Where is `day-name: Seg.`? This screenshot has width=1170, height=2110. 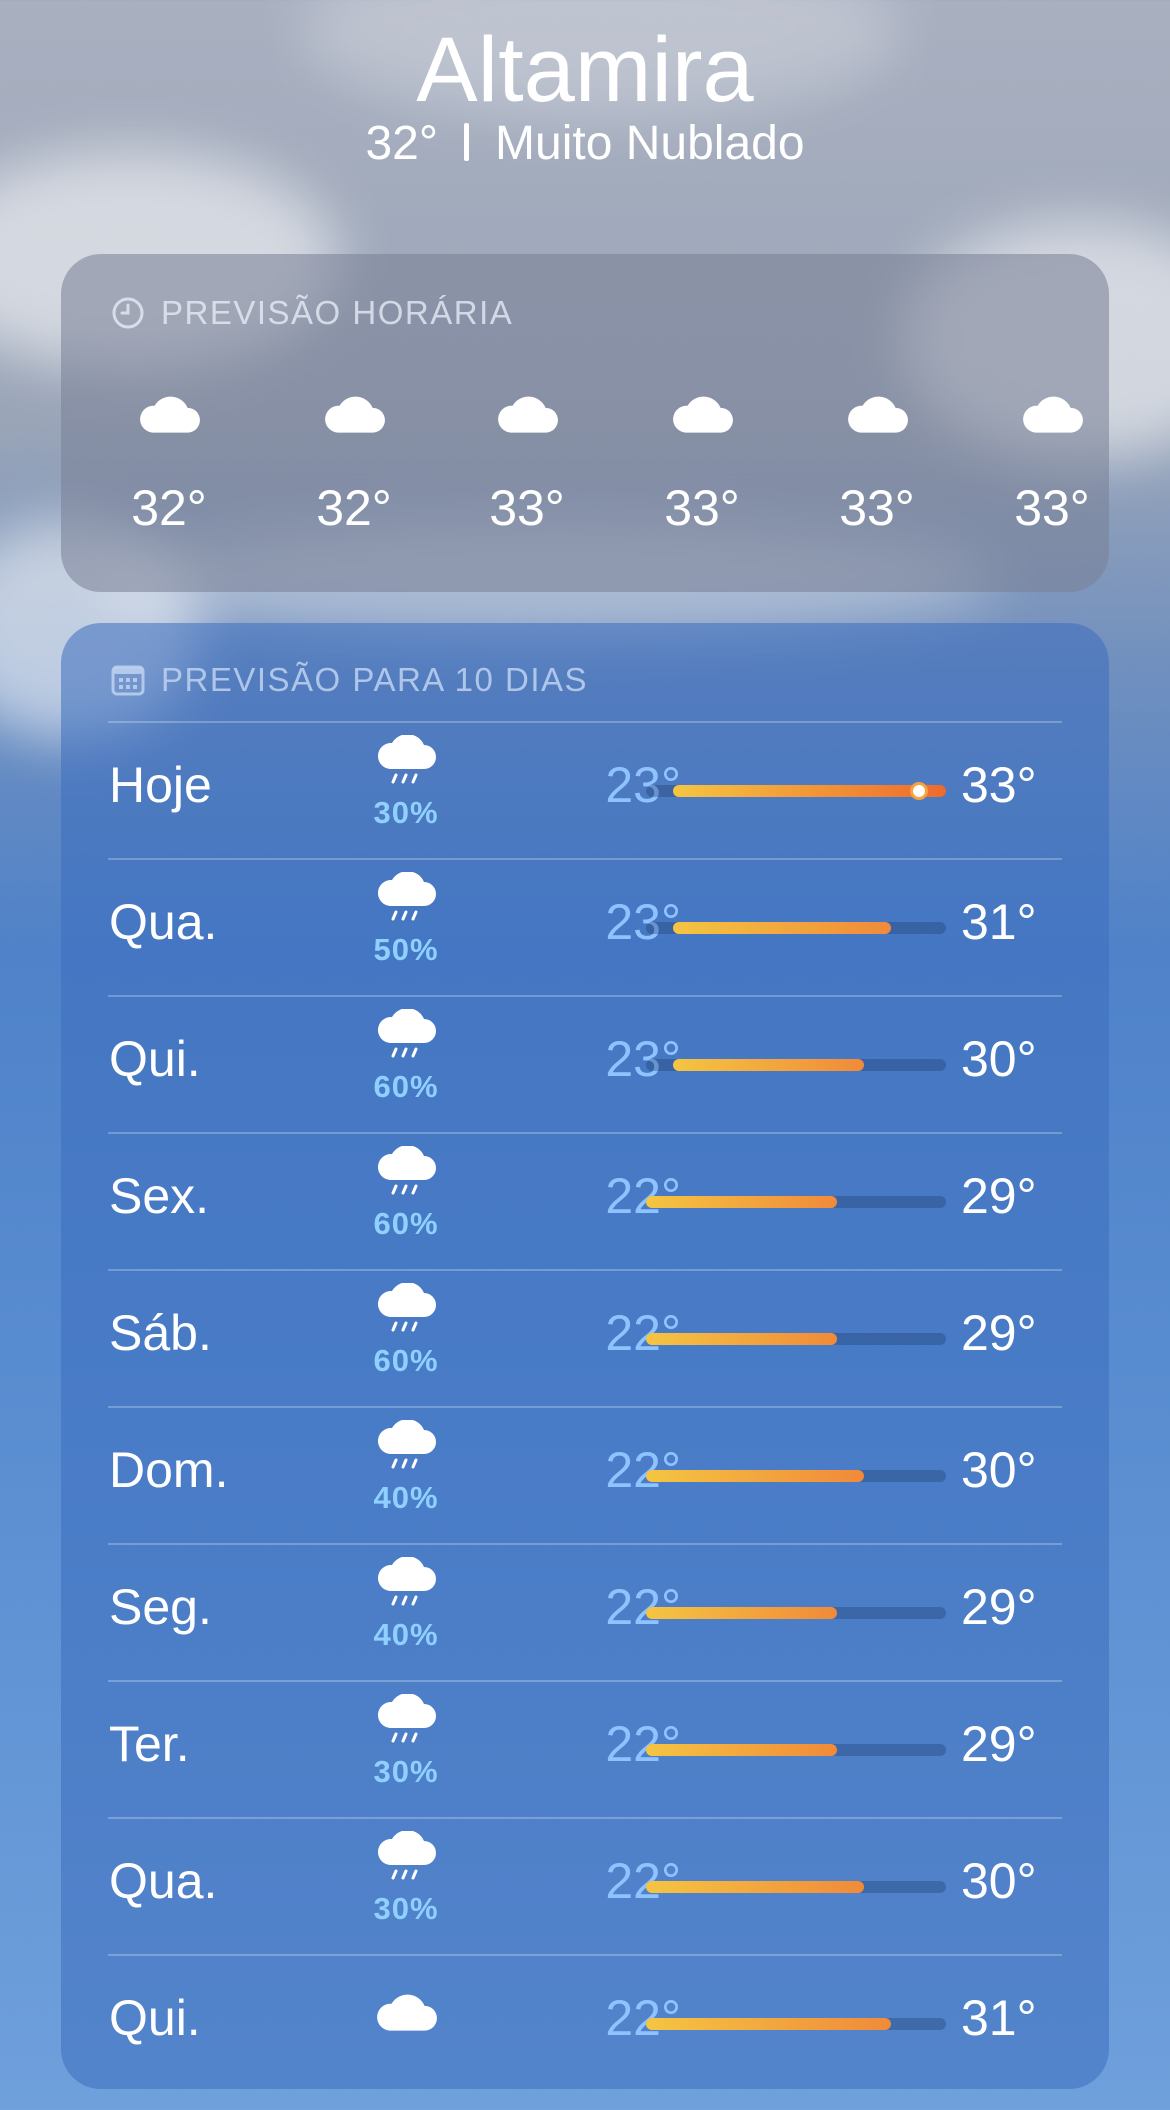 day-name: Seg. is located at coordinates (160, 1607).